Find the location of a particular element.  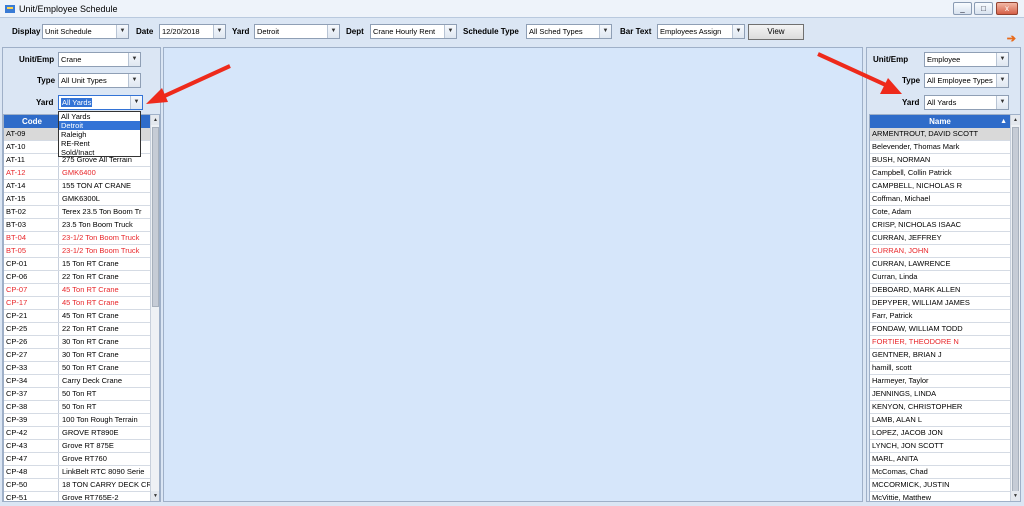

table-row: FORTIER, THEODORE N is located at coordinates (940, 342).